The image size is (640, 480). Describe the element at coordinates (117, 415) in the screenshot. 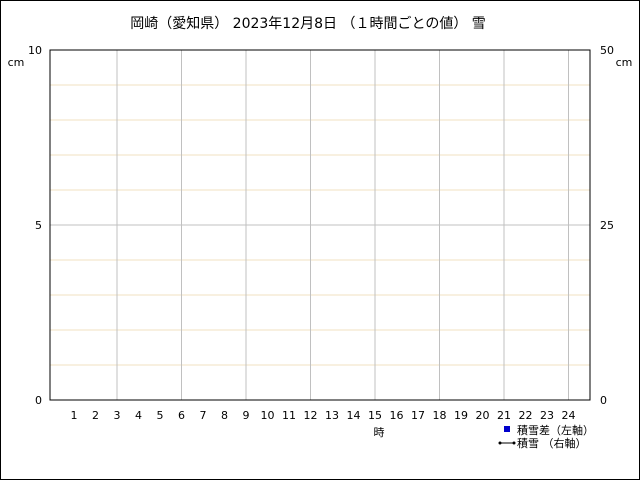

I see `x-tick-label: 3` at that location.